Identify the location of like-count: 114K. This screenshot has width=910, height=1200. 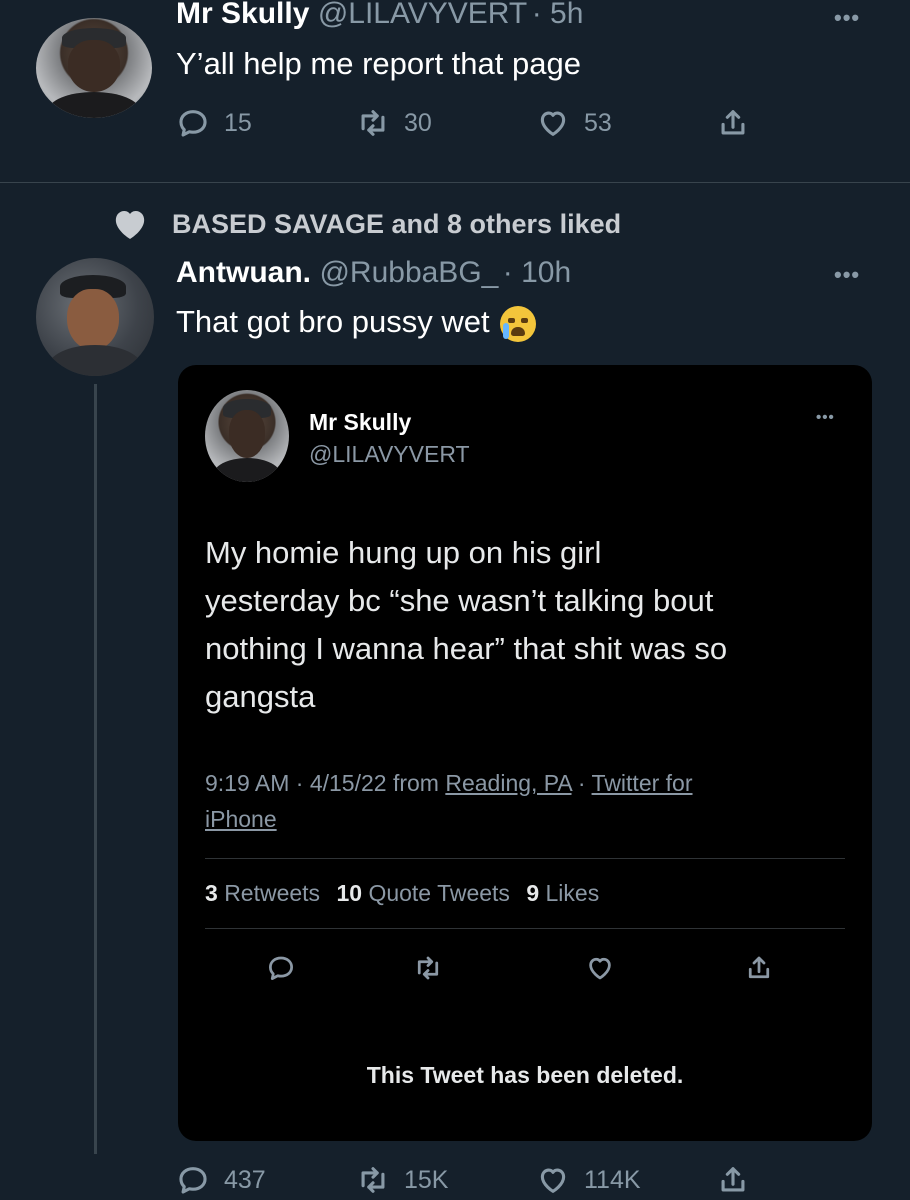
(612, 1179).